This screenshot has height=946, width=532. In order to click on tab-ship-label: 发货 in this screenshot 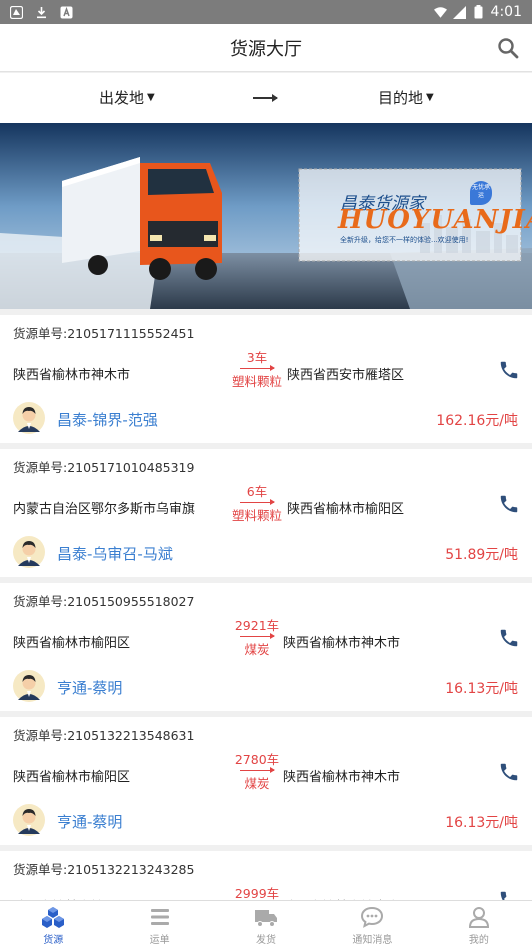, I will do `click(266, 940)`.